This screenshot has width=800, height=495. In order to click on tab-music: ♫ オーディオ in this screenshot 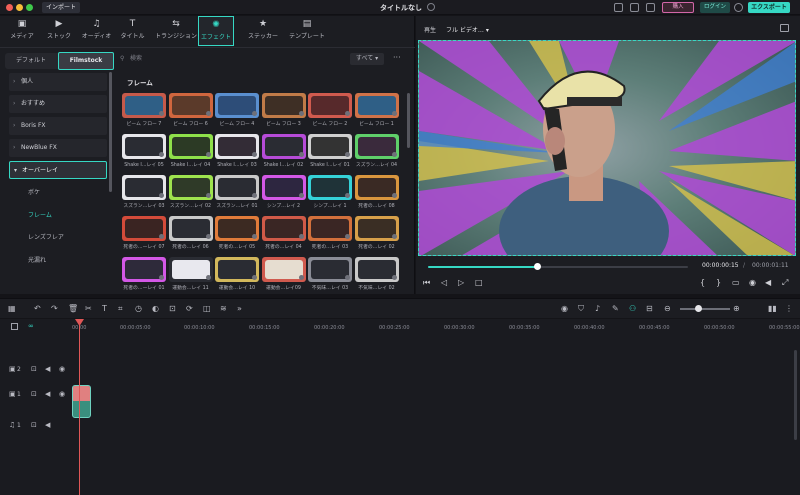, I will do `click(96, 31)`.